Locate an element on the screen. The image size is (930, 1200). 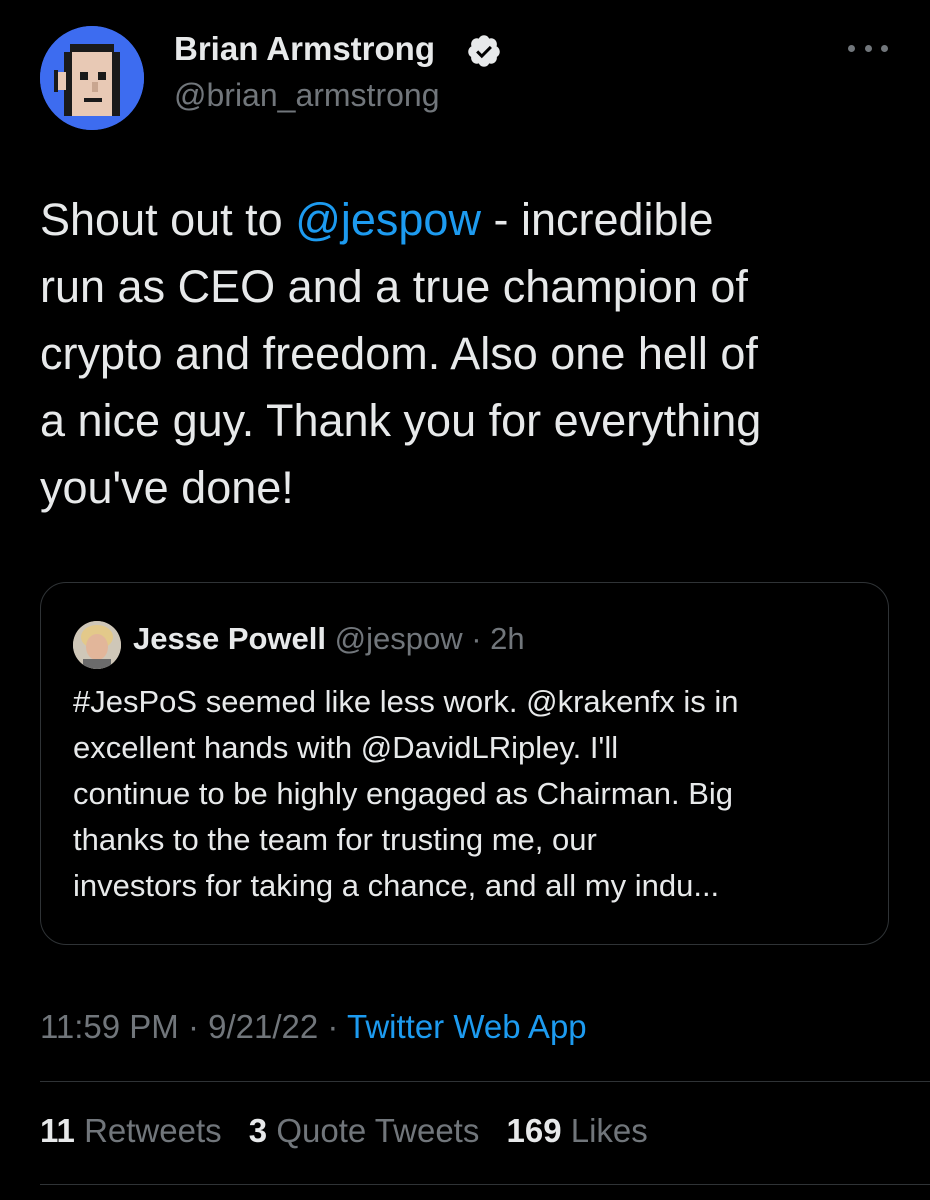
likes-count: 169 is located at coordinates (534, 1130).